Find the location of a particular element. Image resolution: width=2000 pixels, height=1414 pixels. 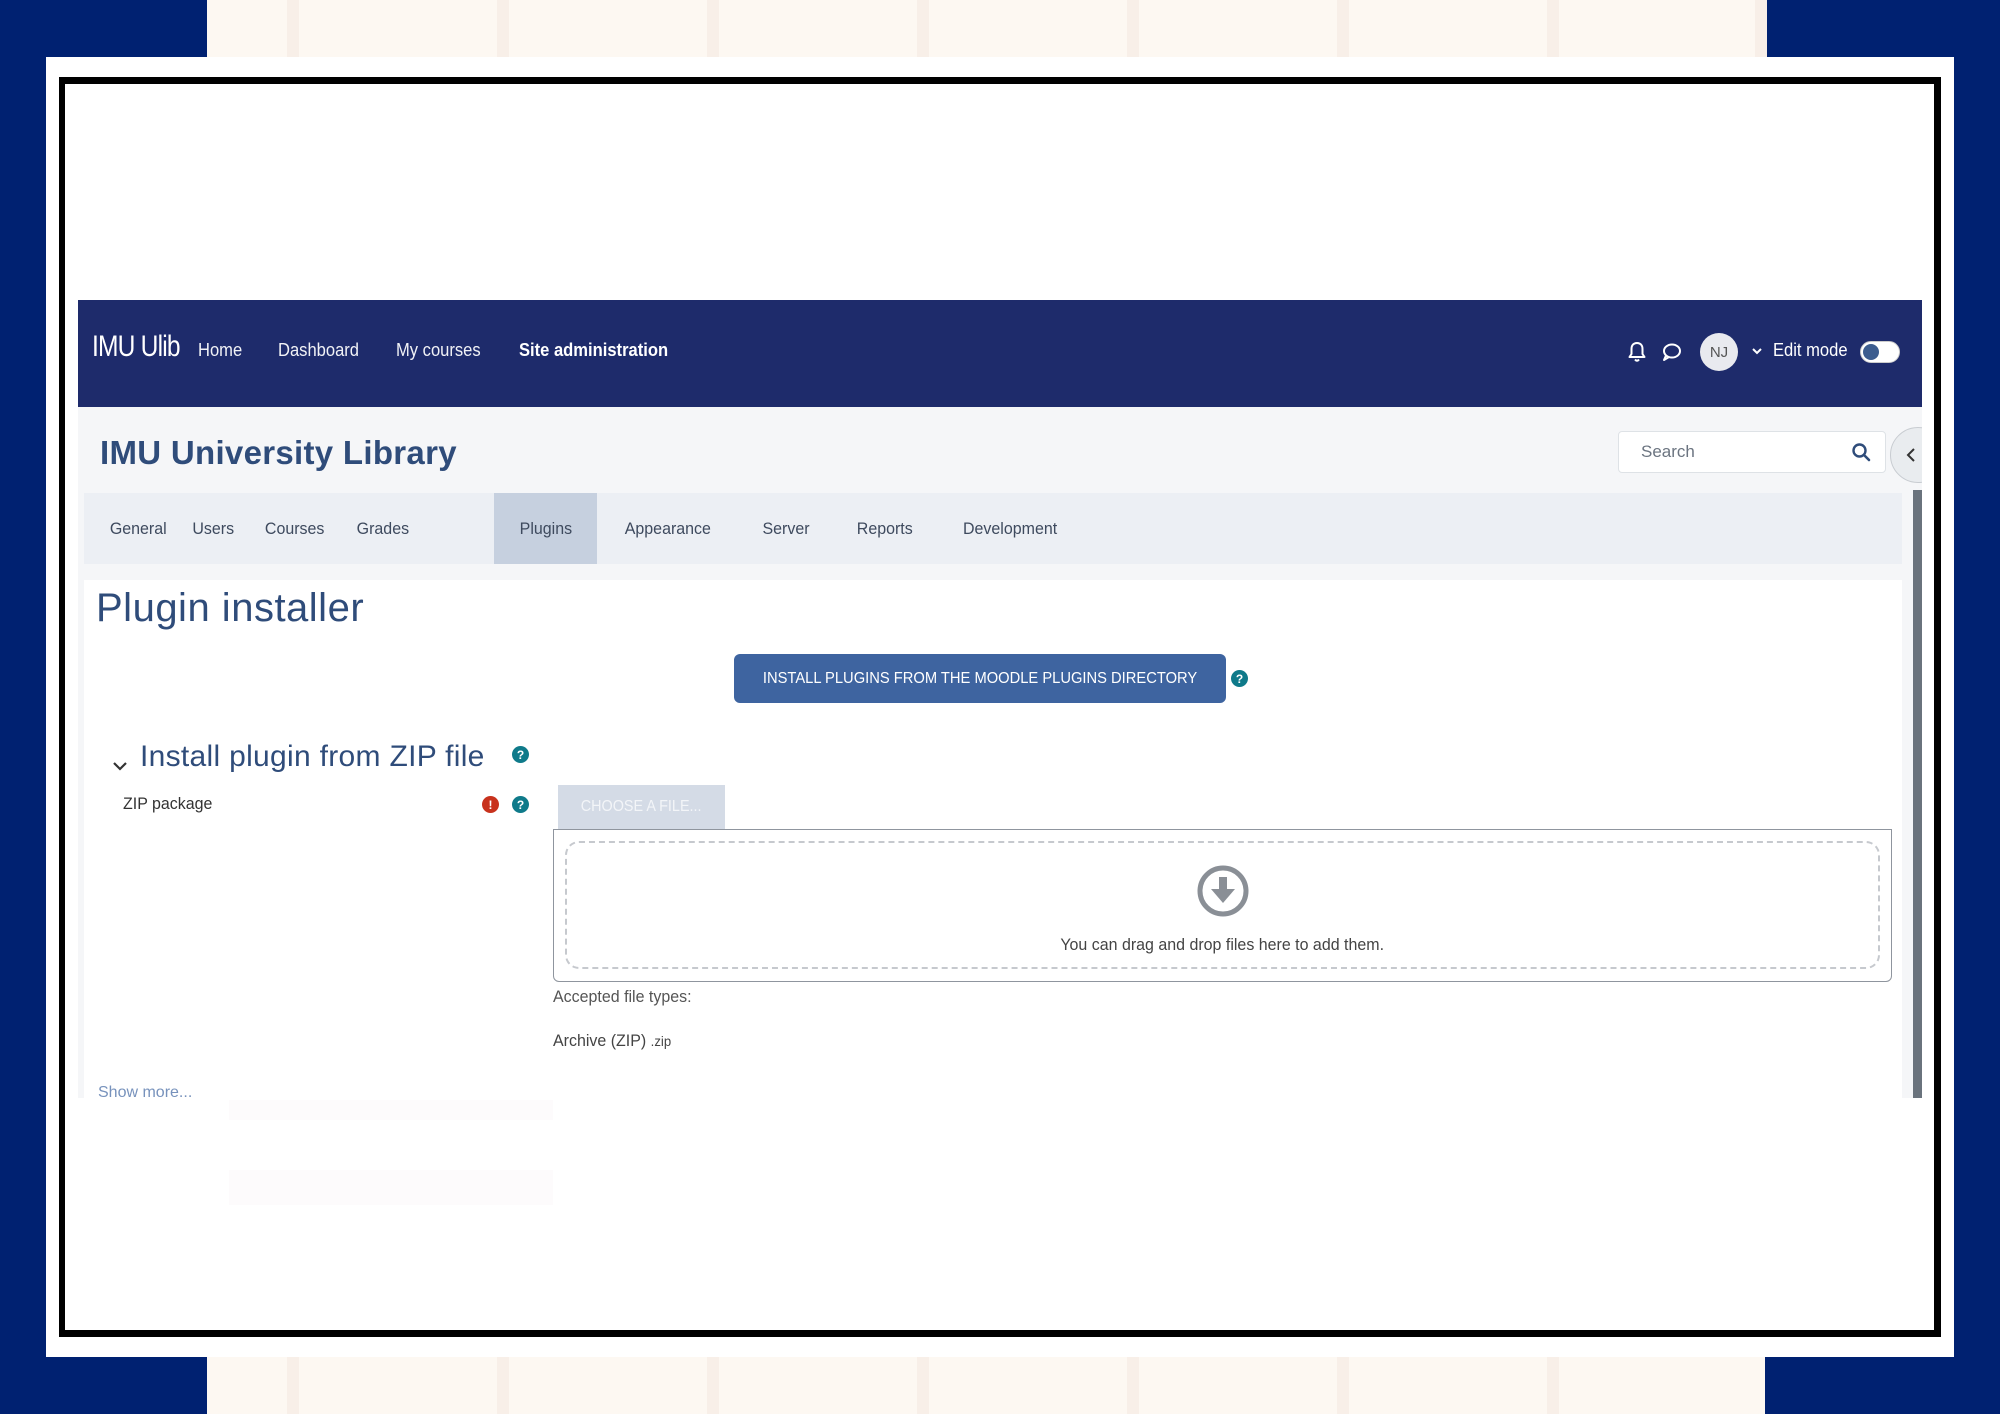

filetype-name: Archive (ZIP) is located at coordinates (600, 1040).